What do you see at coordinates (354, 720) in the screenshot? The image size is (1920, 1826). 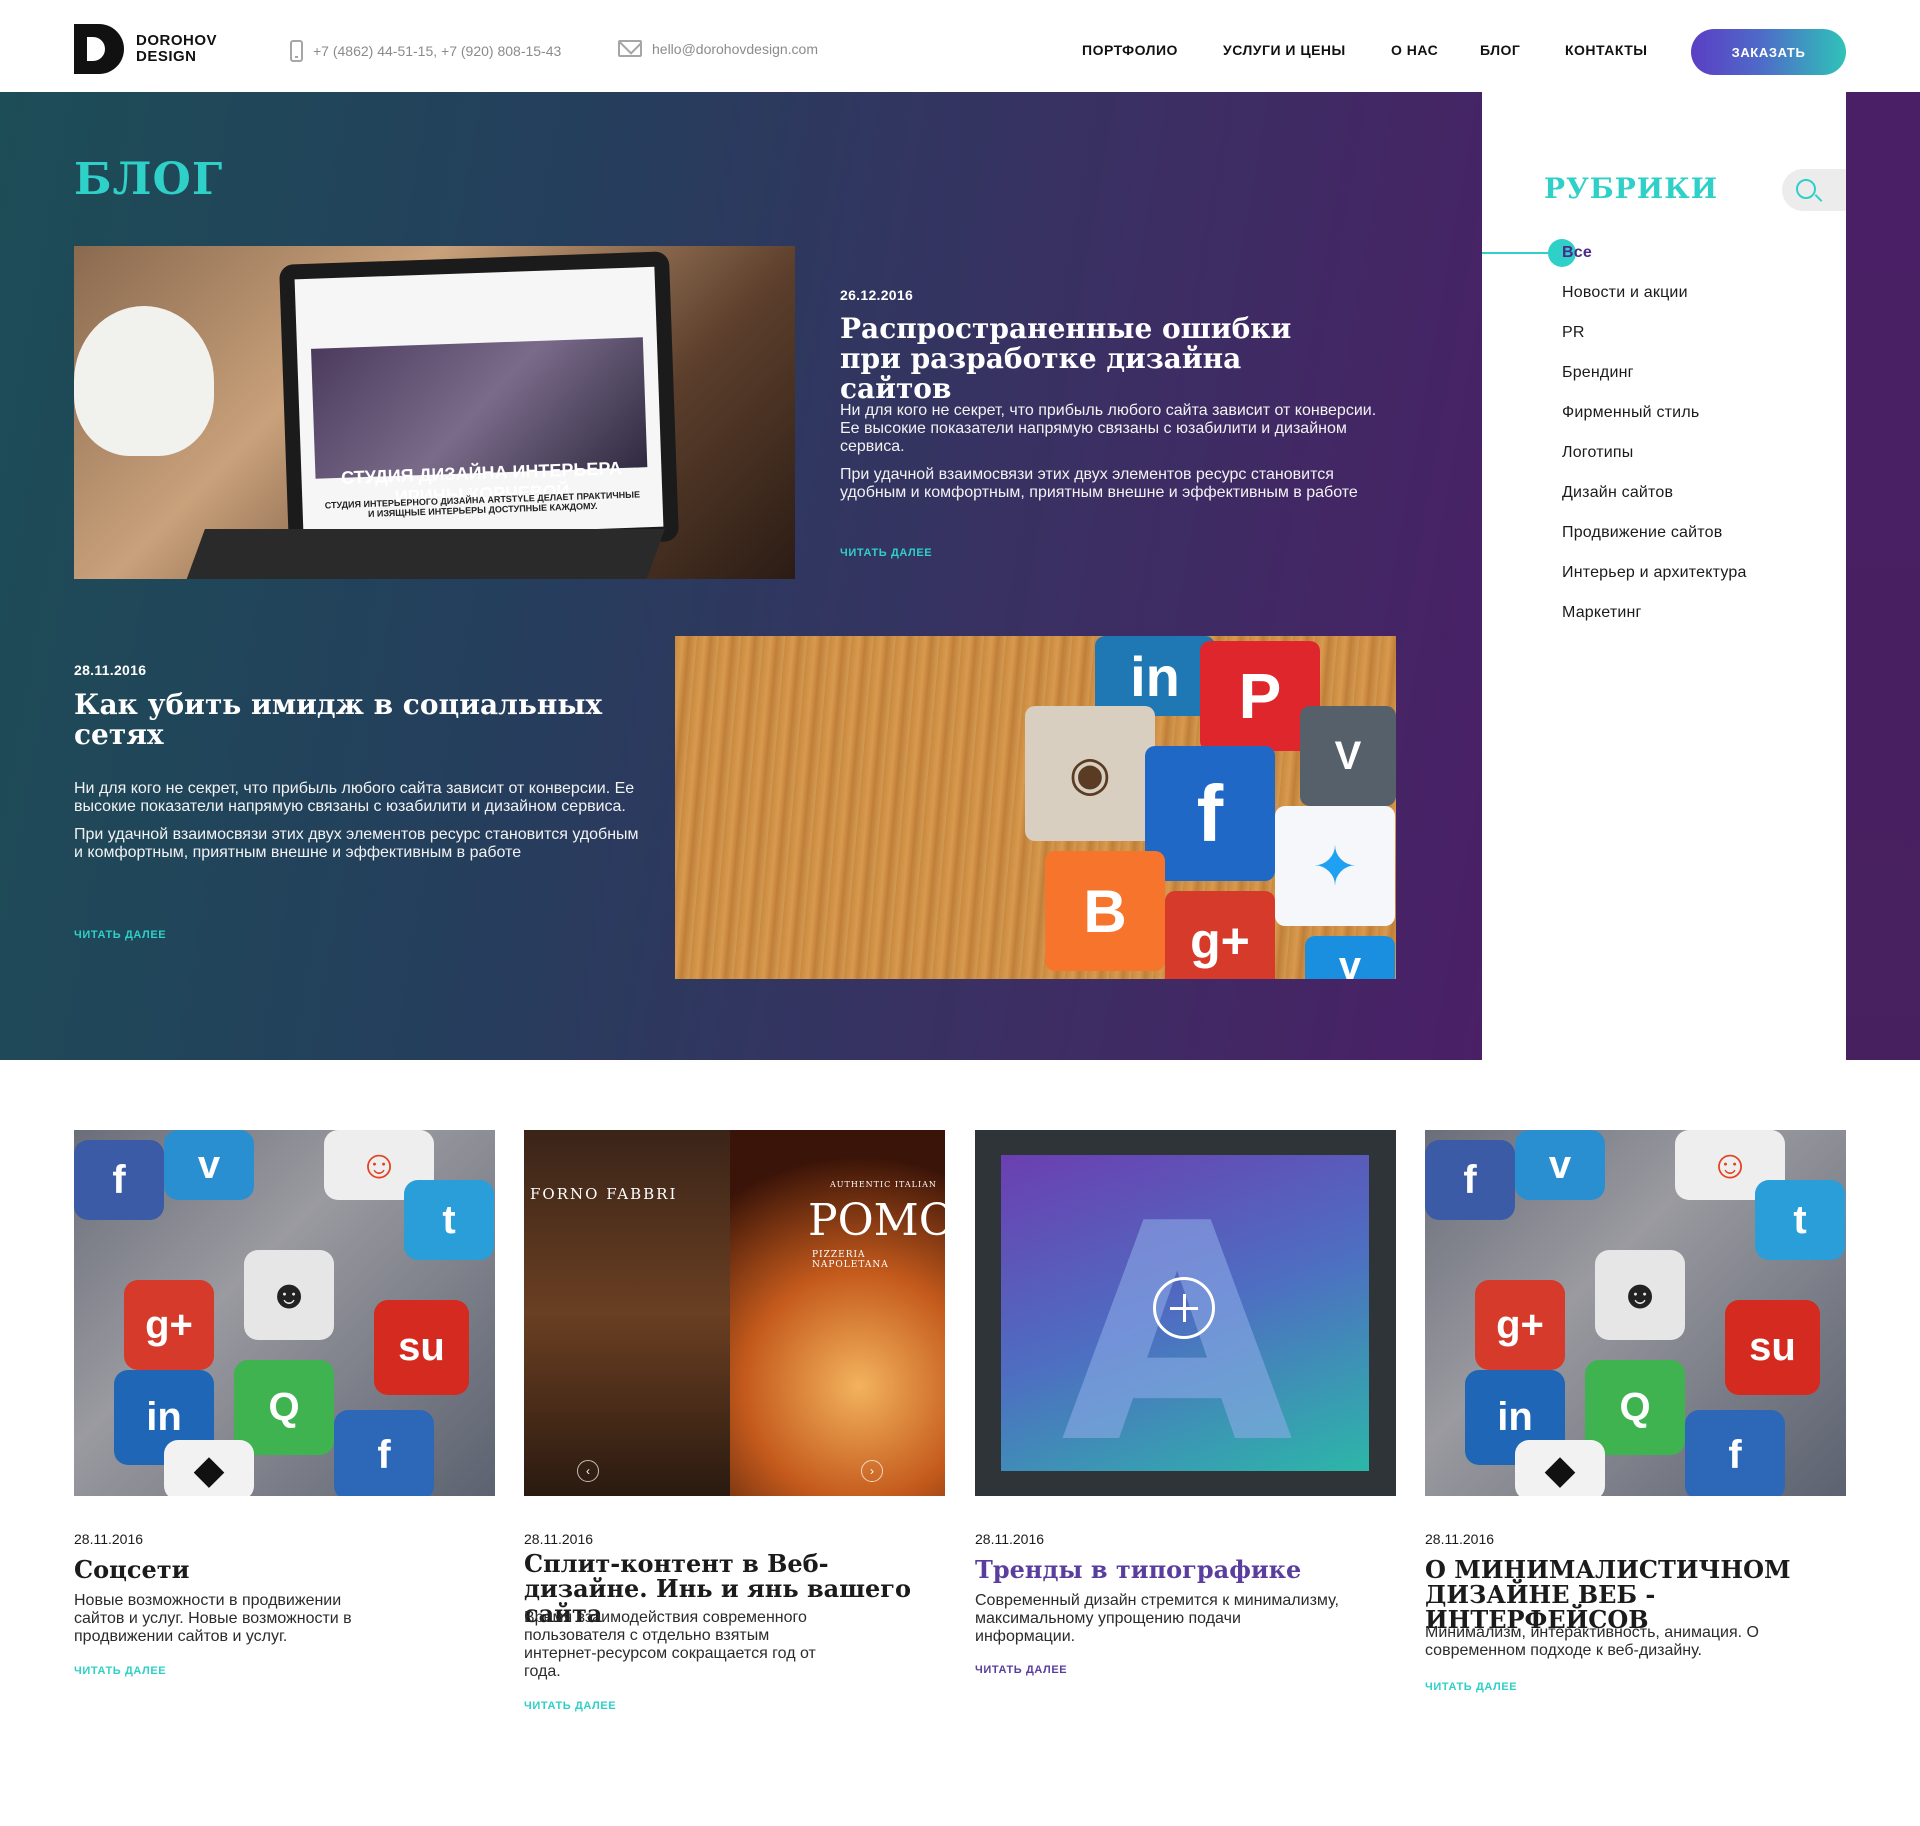 I see `post-2-title: Как убить имидж в социальных сетях` at bounding box center [354, 720].